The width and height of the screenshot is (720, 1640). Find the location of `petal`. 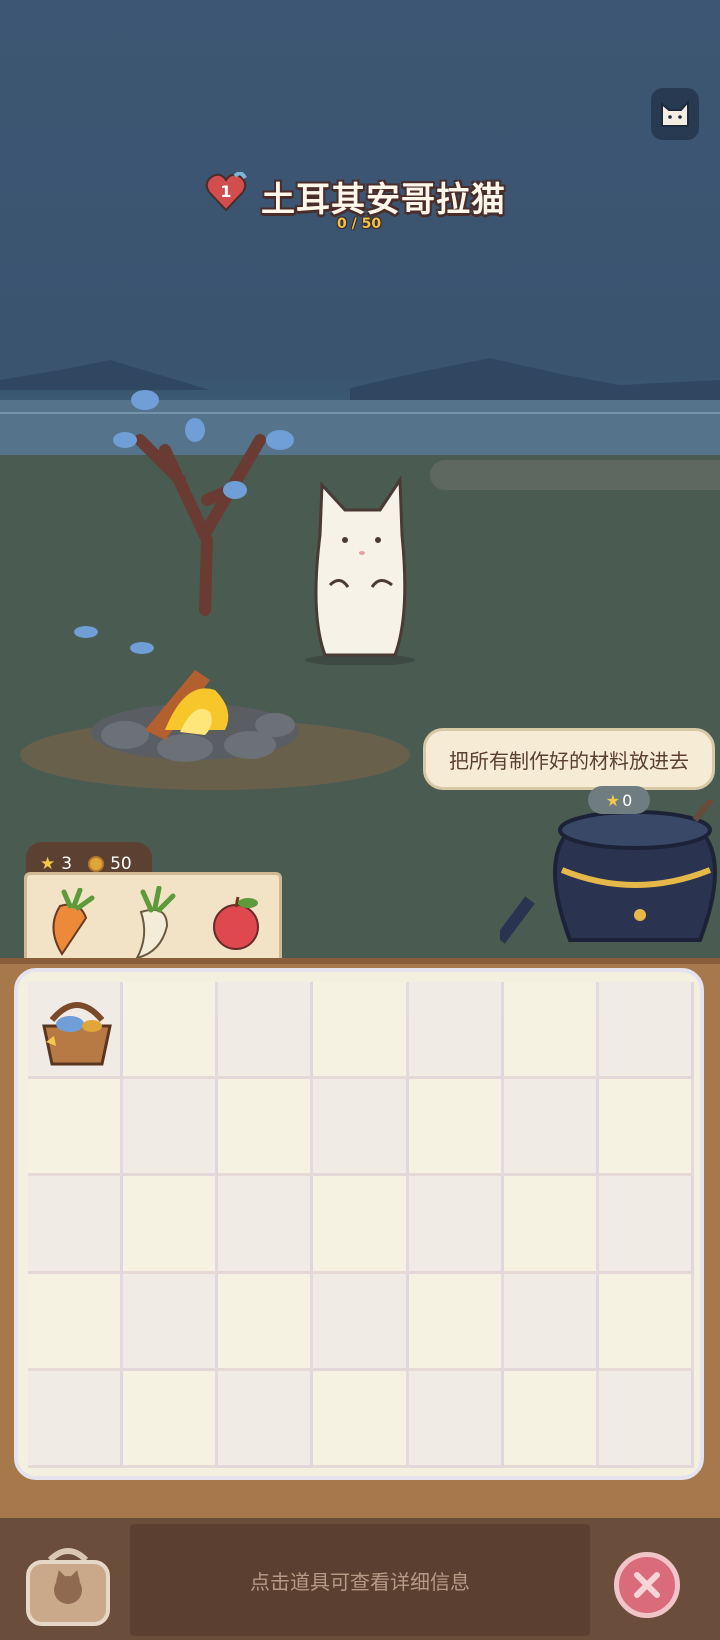

petal is located at coordinates (114, 640).